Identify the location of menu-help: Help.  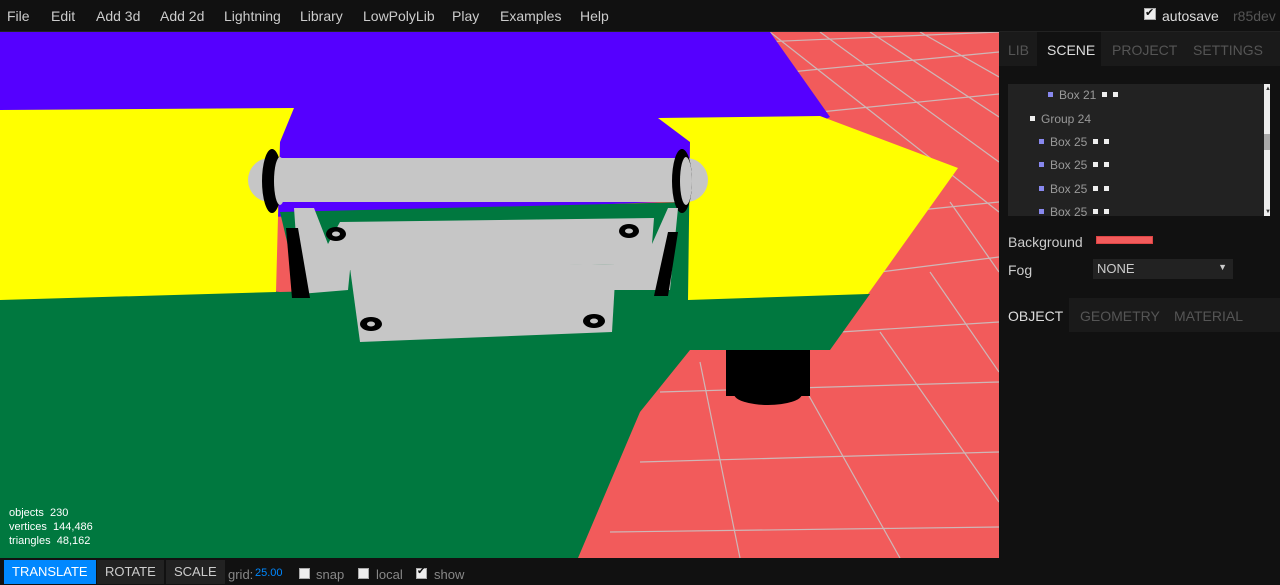
(594, 16).